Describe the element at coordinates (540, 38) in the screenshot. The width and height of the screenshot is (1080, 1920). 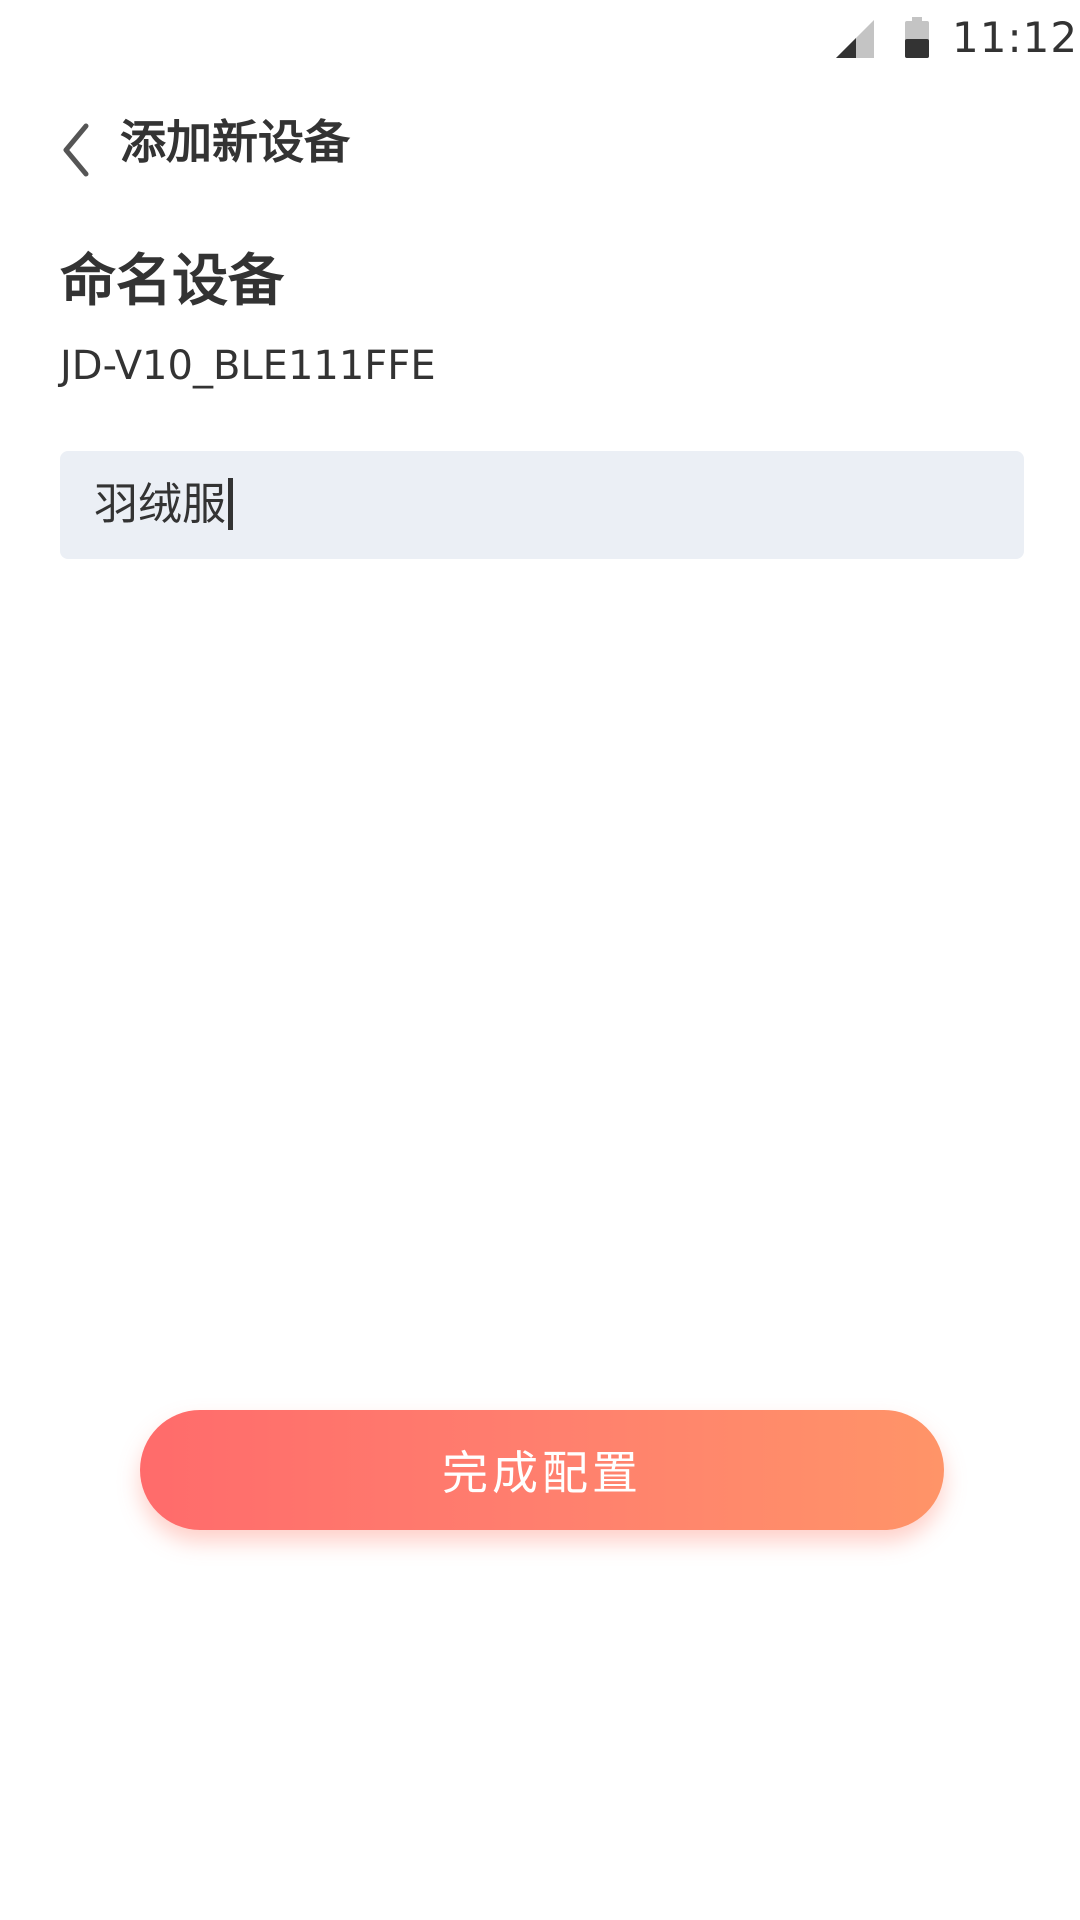
I see `status-bar: 11:12` at that location.